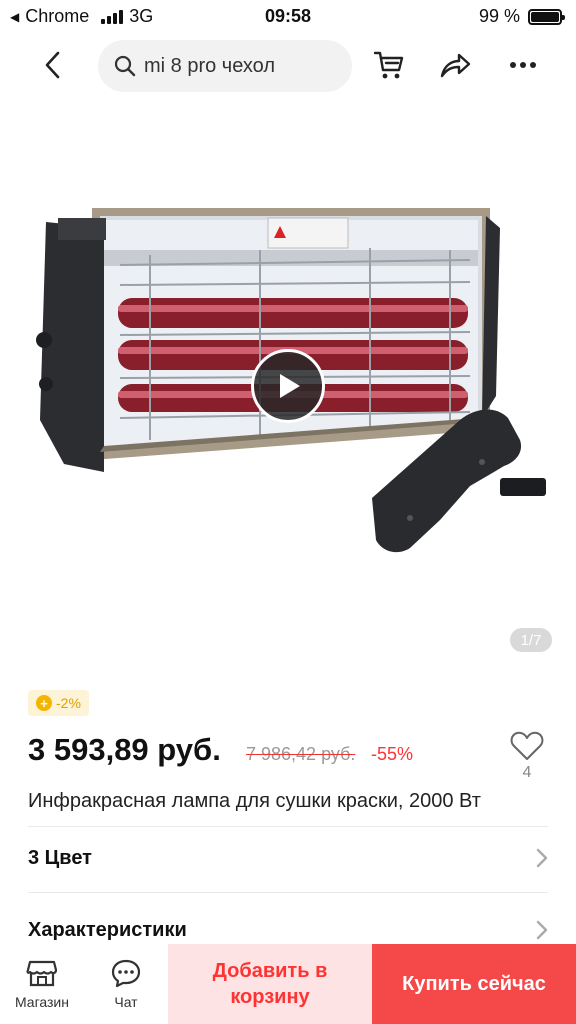 Image resolution: width=576 pixels, height=1024 pixels. I want to click on chat-tab: Чат, so click(126, 984).